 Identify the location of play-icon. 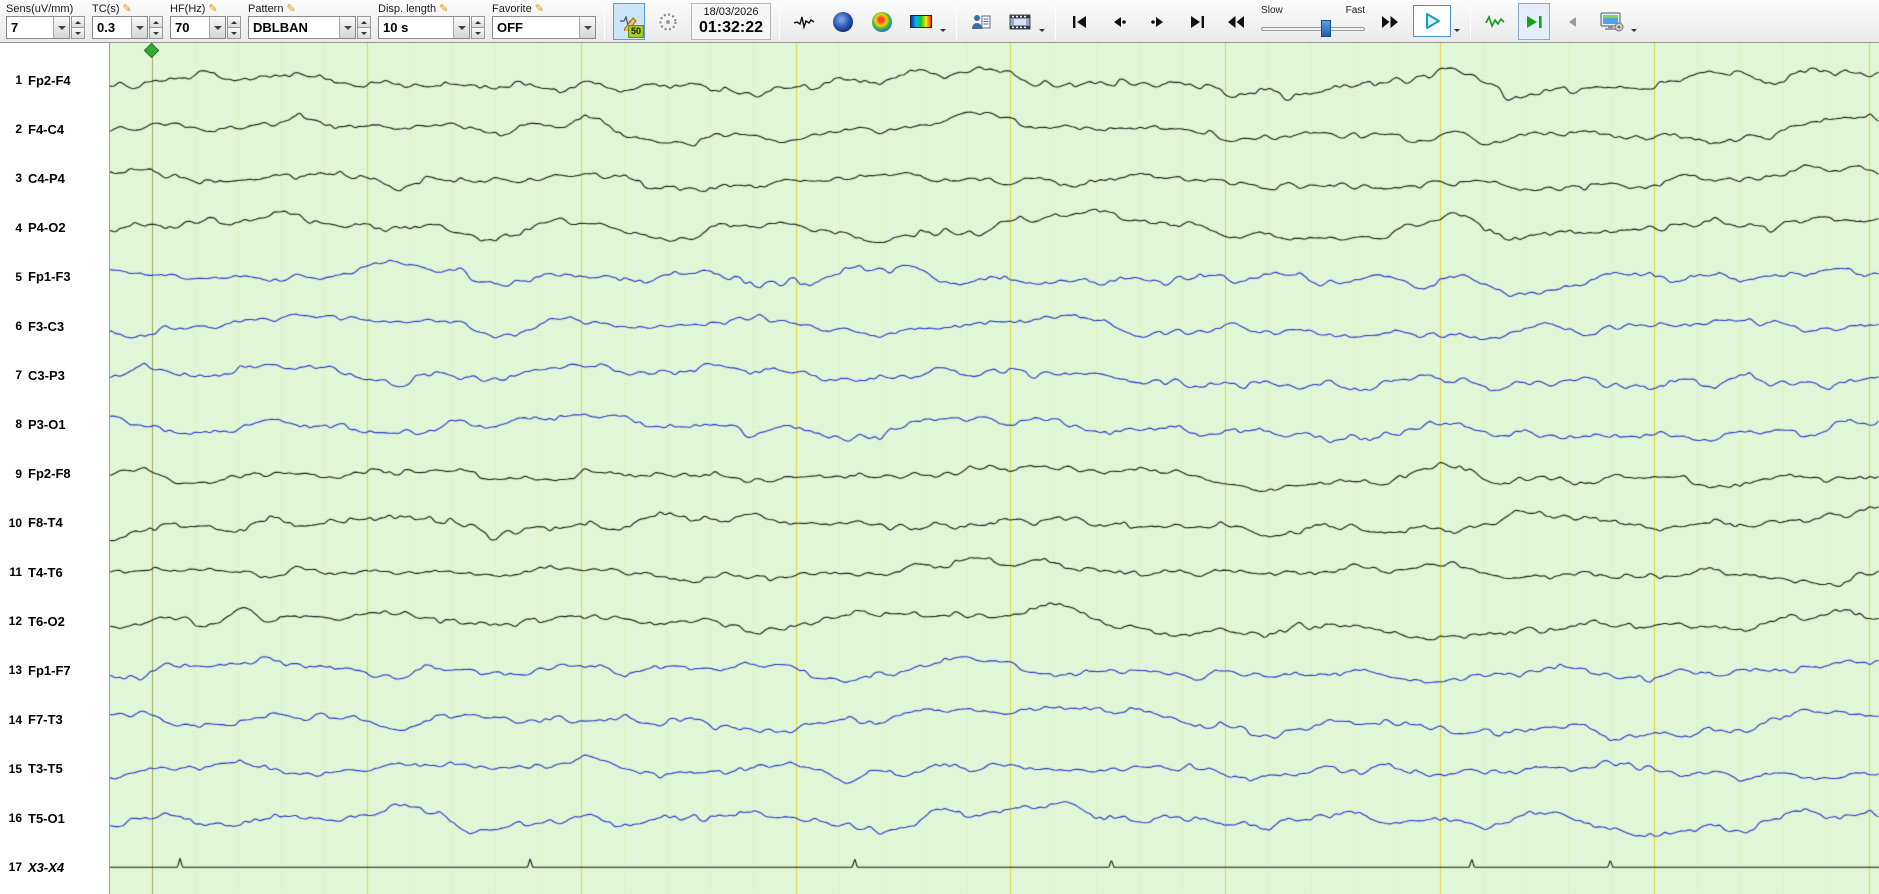
(1433, 21).